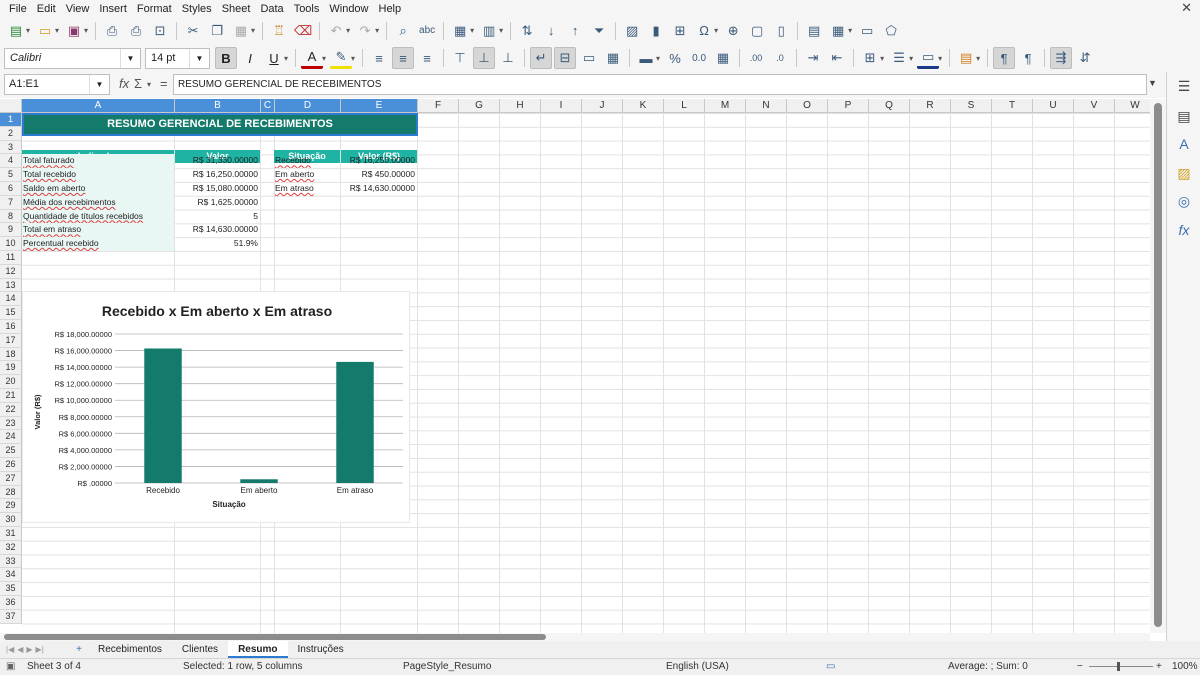  Describe the element at coordinates (11, 299) in the screenshot. I see `row-header-14: 14` at that location.